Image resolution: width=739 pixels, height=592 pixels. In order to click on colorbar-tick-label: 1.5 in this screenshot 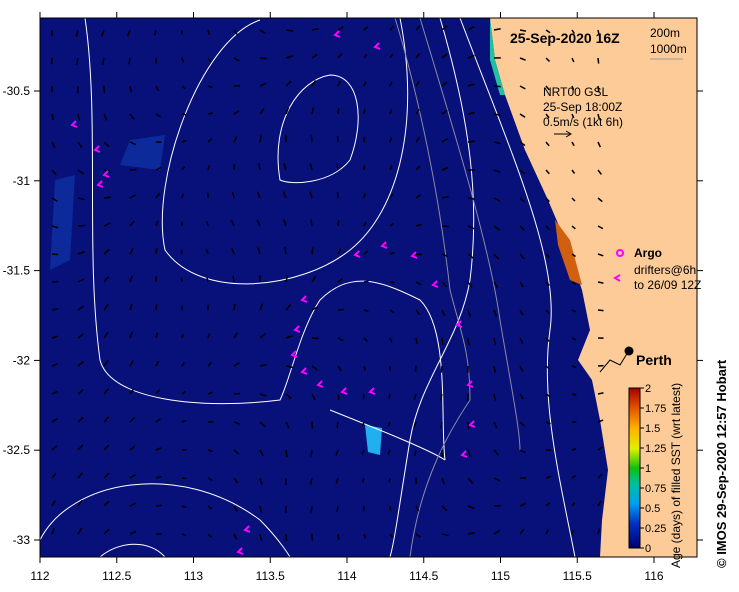, I will do `click(652, 429)`.